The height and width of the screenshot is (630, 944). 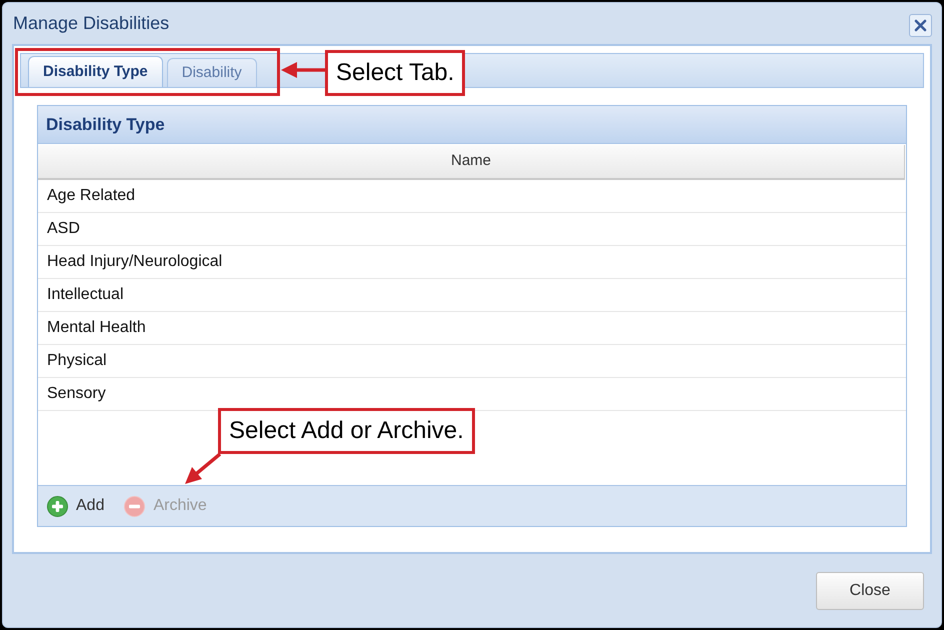 I want to click on close-button, so click(x=920, y=25).